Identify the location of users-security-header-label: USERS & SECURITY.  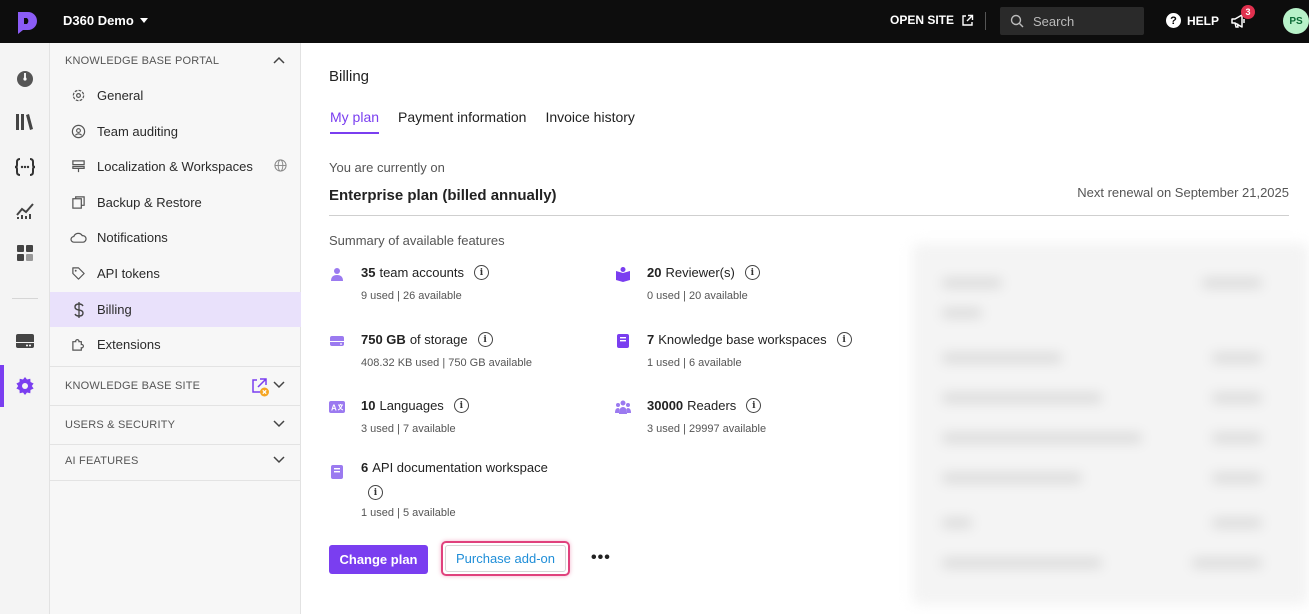
(120, 425).